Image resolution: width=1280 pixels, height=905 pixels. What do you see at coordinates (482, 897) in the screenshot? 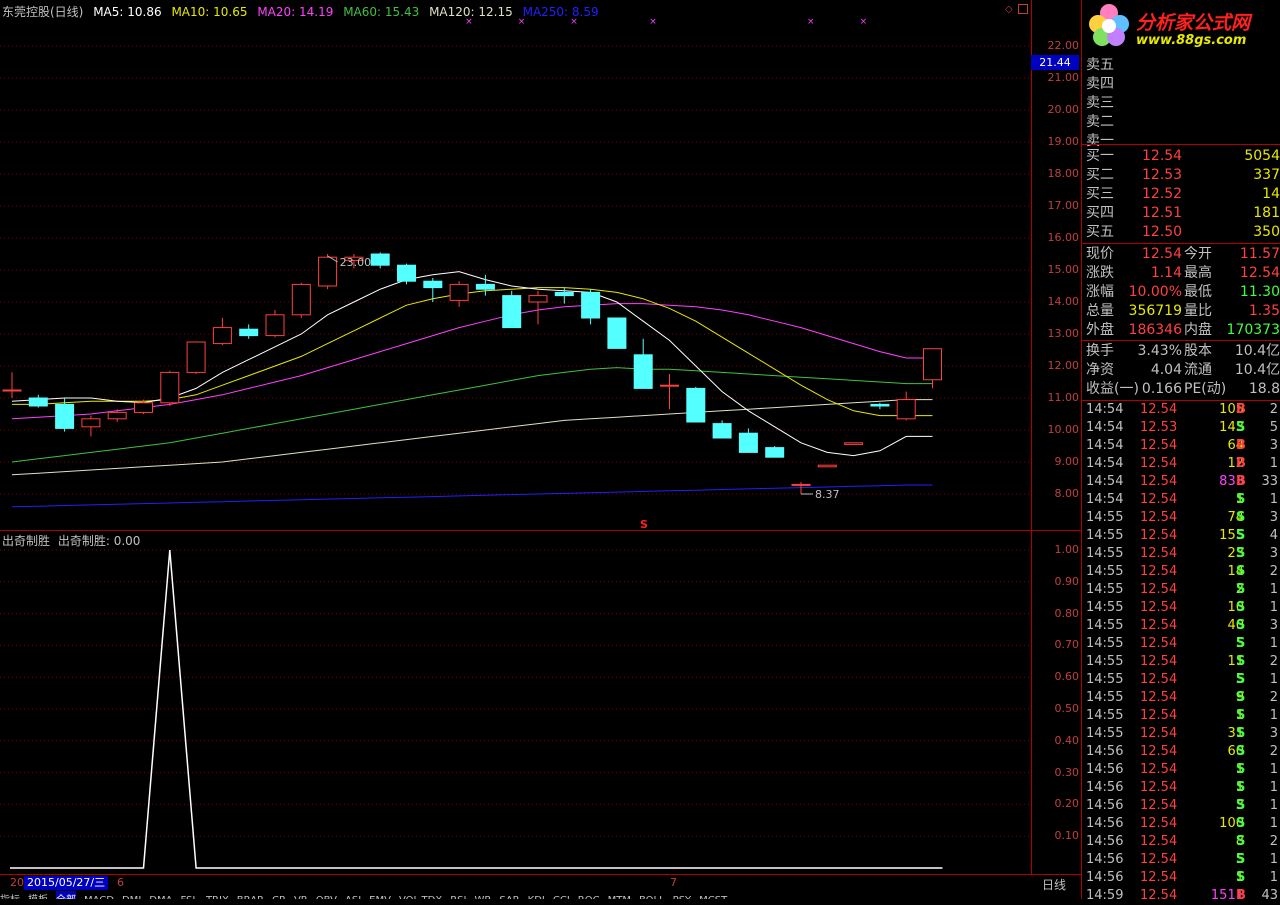
I see `indicator-tab: WR` at bounding box center [482, 897].